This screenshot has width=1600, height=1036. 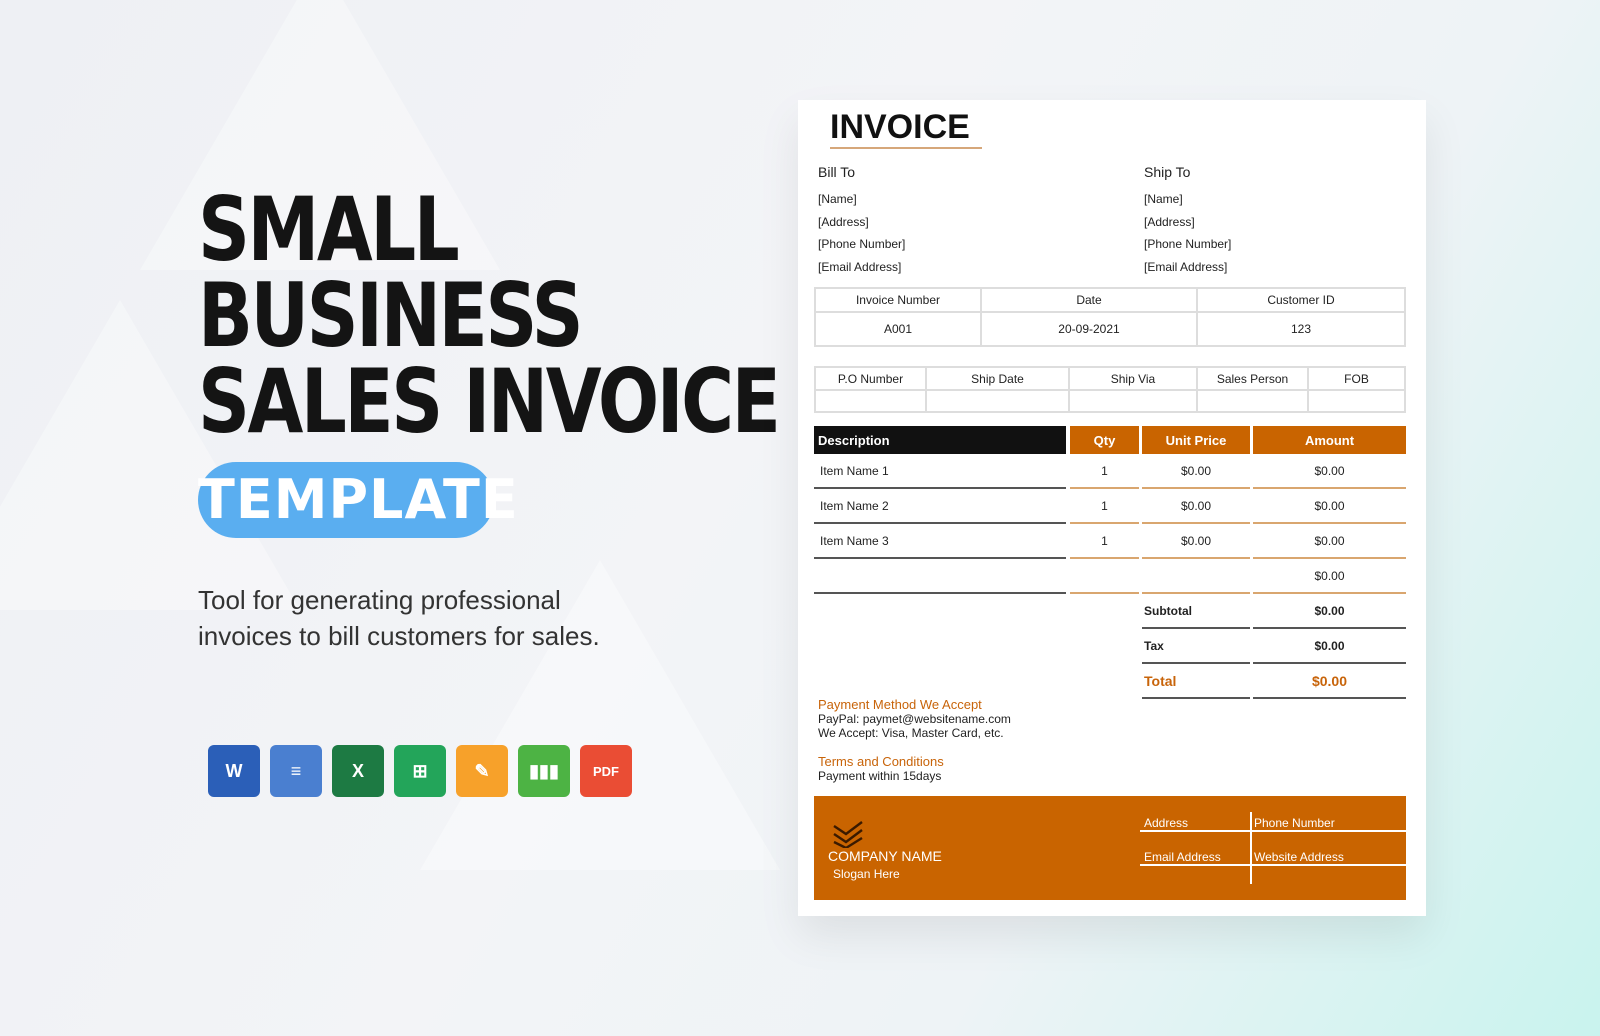 I want to click on headline-line1: SMALL, so click(x=329, y=229).